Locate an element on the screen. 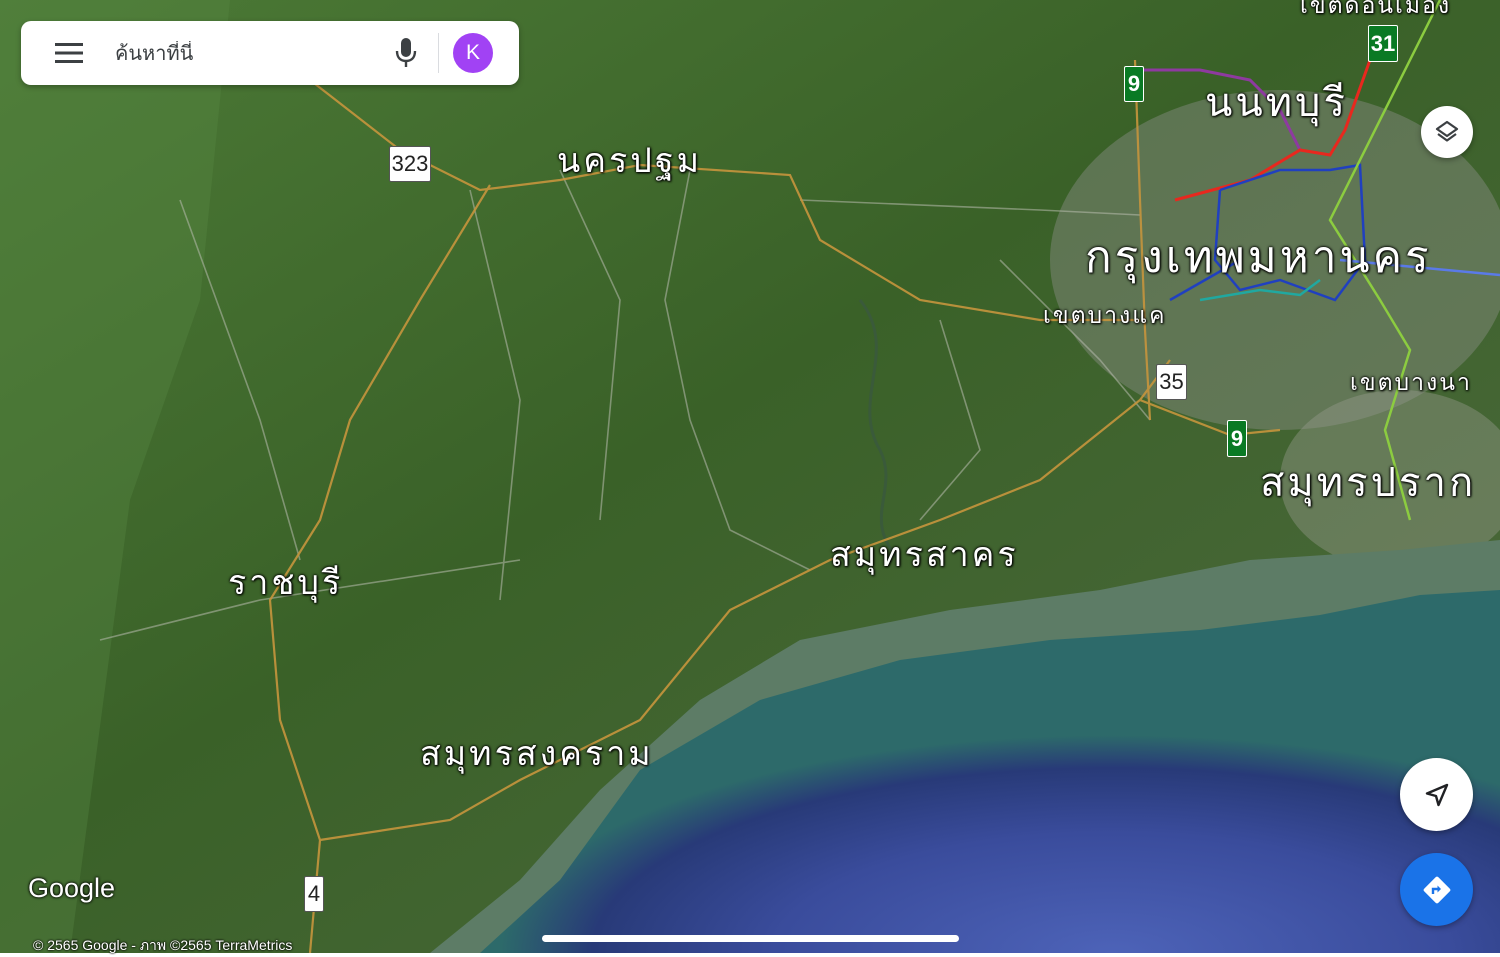 The image size is (1500, 957). account-avatar: K is located at coordinates (473, 53).